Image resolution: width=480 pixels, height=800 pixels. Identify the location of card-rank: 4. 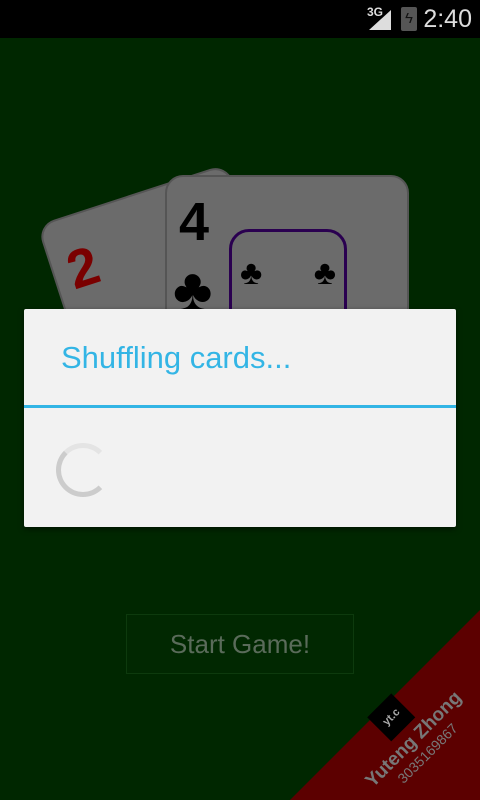
(194, 222).